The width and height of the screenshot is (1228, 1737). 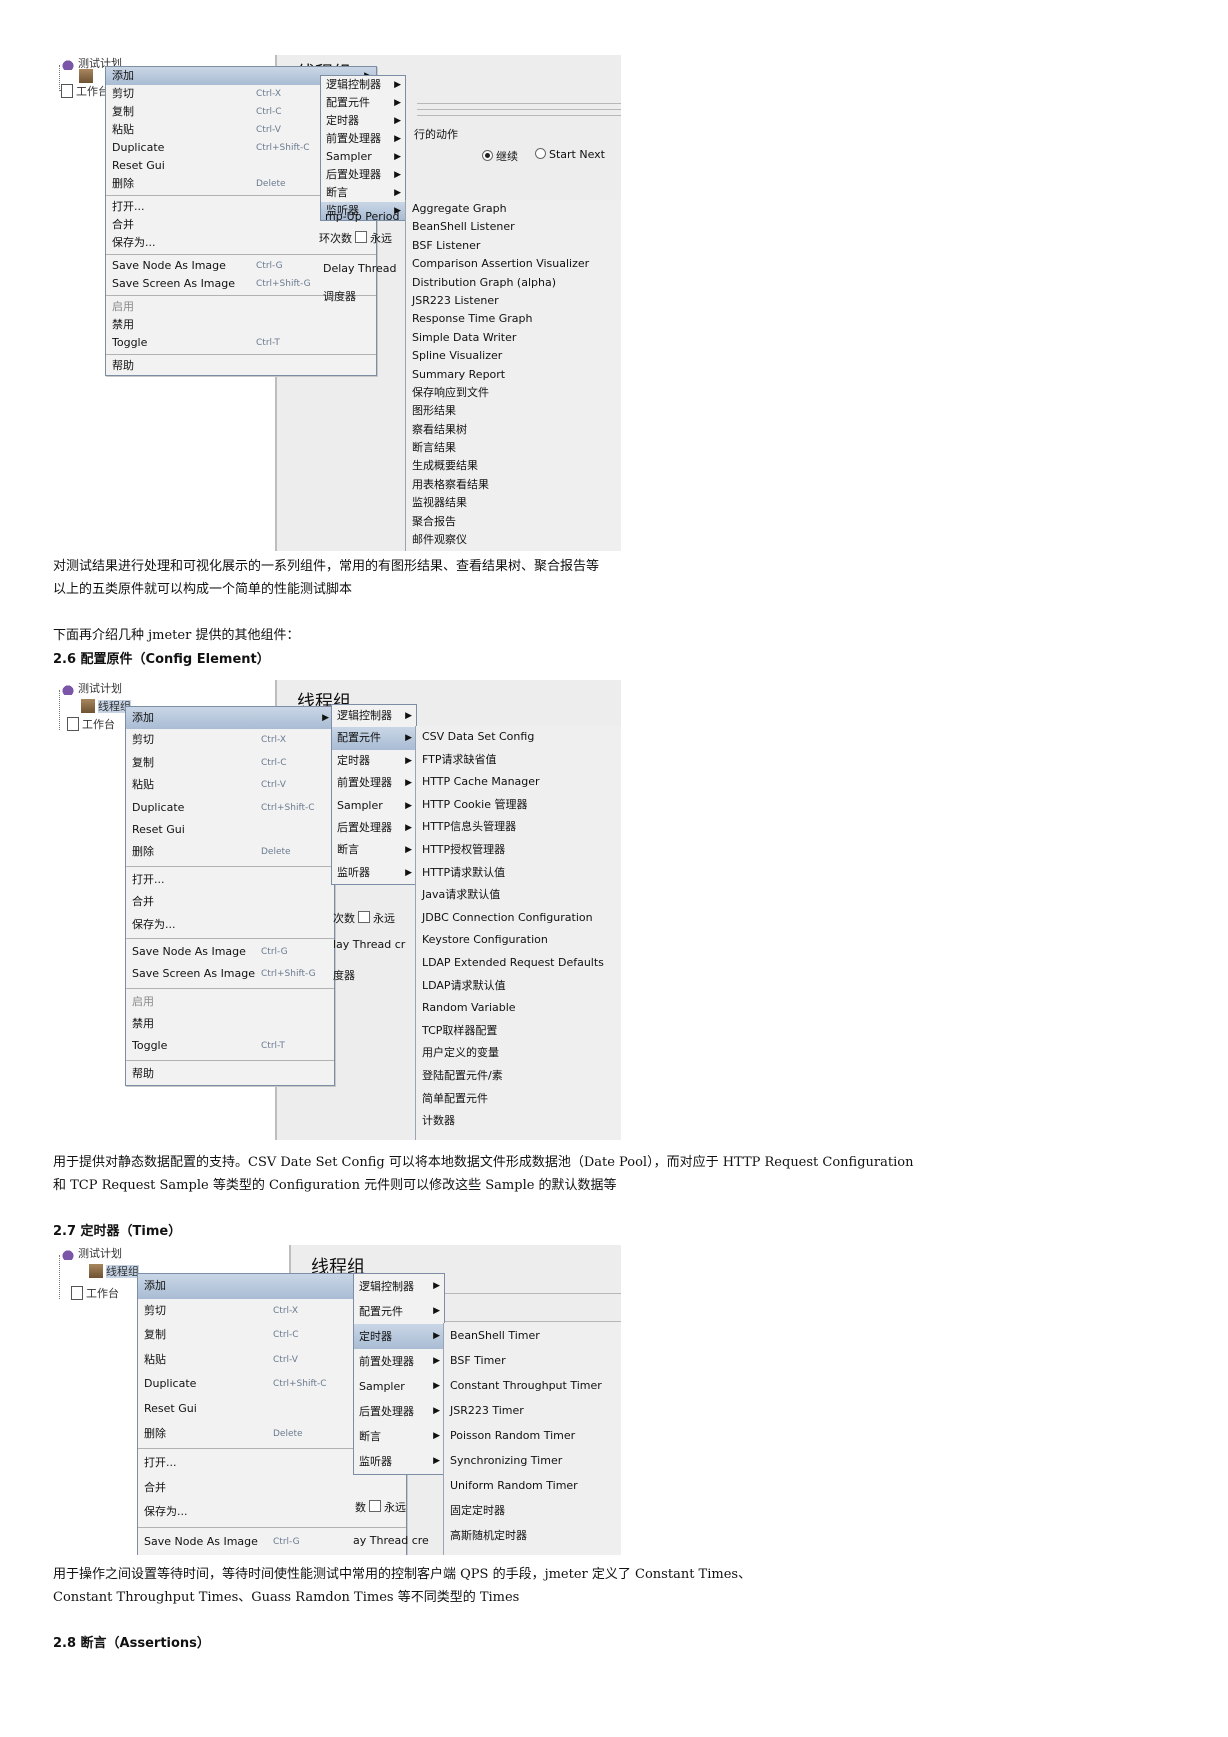 What do you see at coordinates (518, 918) in the screenshot?
I see `list-item: JDBC Connection Configuration` at bounding box center [518, 918].